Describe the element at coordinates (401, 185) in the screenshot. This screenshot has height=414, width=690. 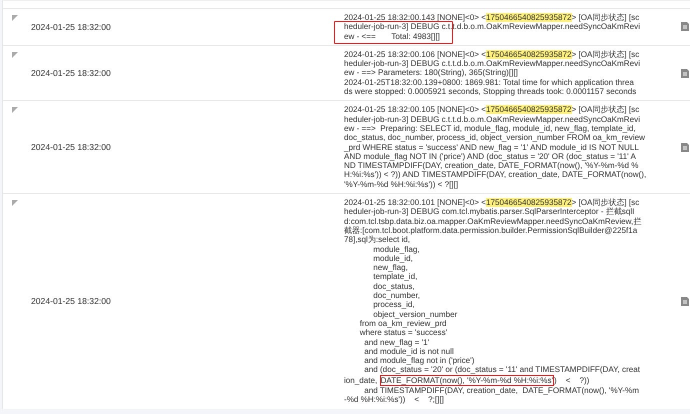
I see `log-line: '%Y-%m-%d %H:%i:%s')) < ?[][]` at that location.